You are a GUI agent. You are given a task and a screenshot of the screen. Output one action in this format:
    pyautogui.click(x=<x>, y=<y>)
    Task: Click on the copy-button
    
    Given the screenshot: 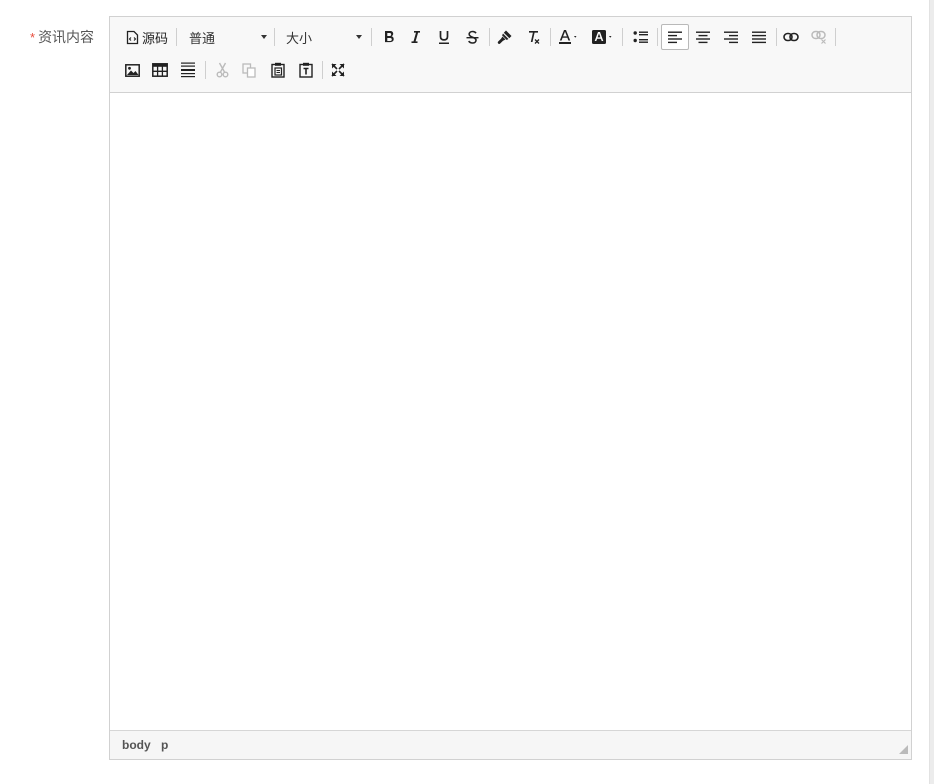 What is the action you would take?
    pyautogui.click(x=249, y=70)
    